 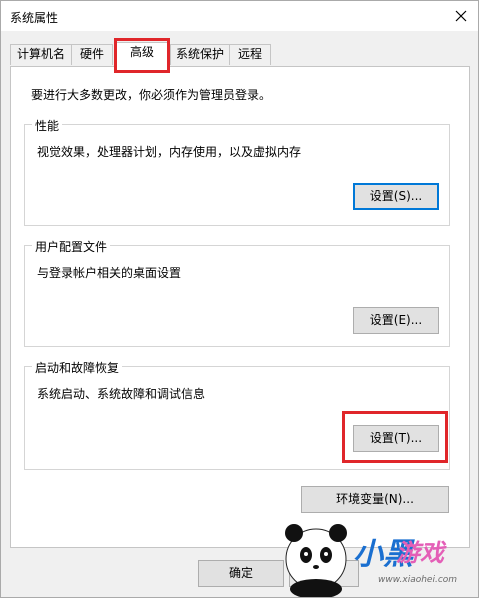 What do you see at coordinates (77, 367) in the screenshot?
I see `startup-recovery-group-title: 启动和故障恢复` at bounding box center [77, 367].